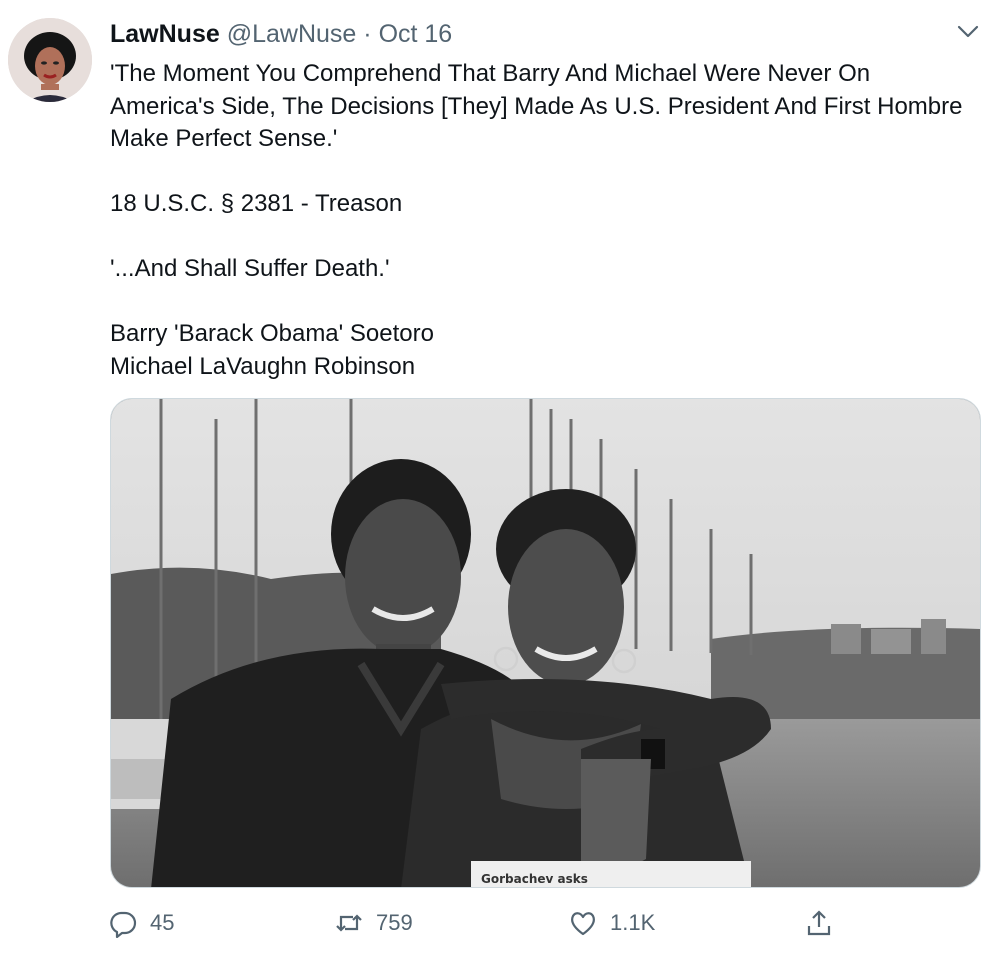 Image resolution: width=1000 pixels, height=959 pixels. What do you see at coordinates (394, 922) in the screenshot?
I see `retweet-count: 759` at bounding box center [394, 922].